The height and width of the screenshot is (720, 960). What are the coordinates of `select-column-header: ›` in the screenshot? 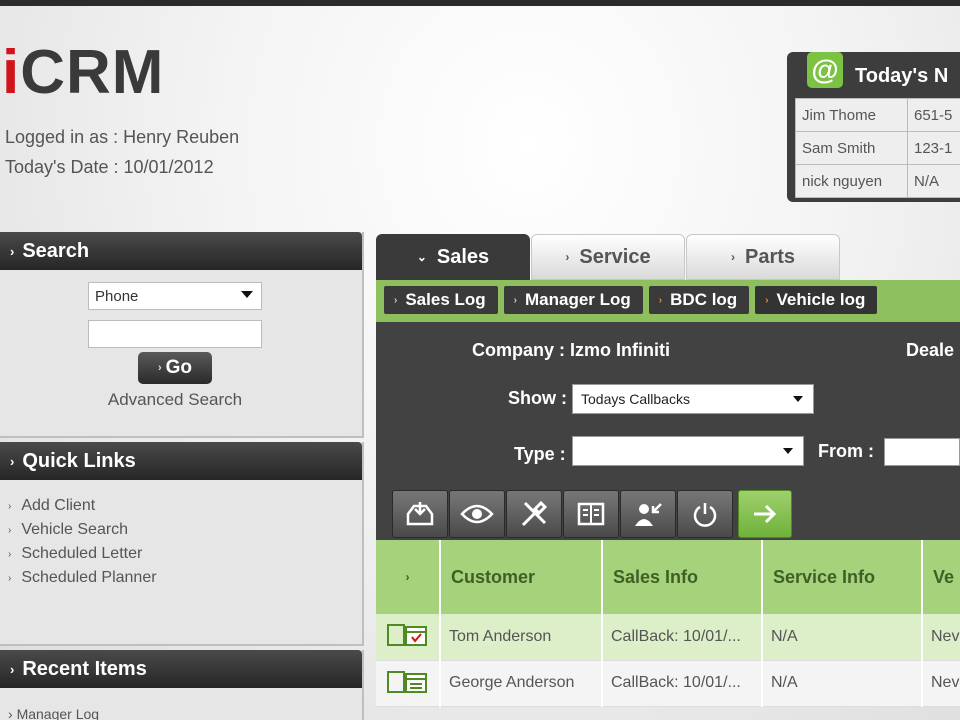 It's located at (408, 577).